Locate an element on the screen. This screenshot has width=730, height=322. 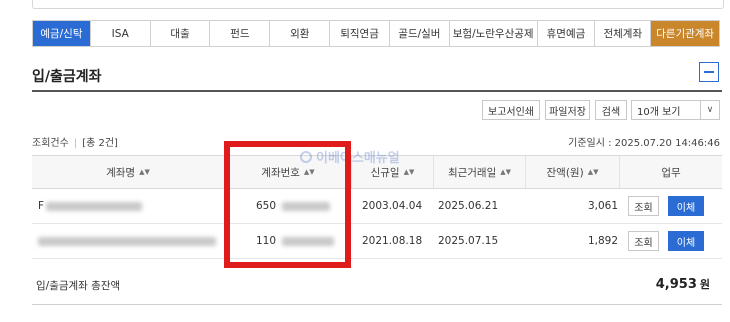
report-print-button: 보고서인쇄 is located at coordinates (511, 110).